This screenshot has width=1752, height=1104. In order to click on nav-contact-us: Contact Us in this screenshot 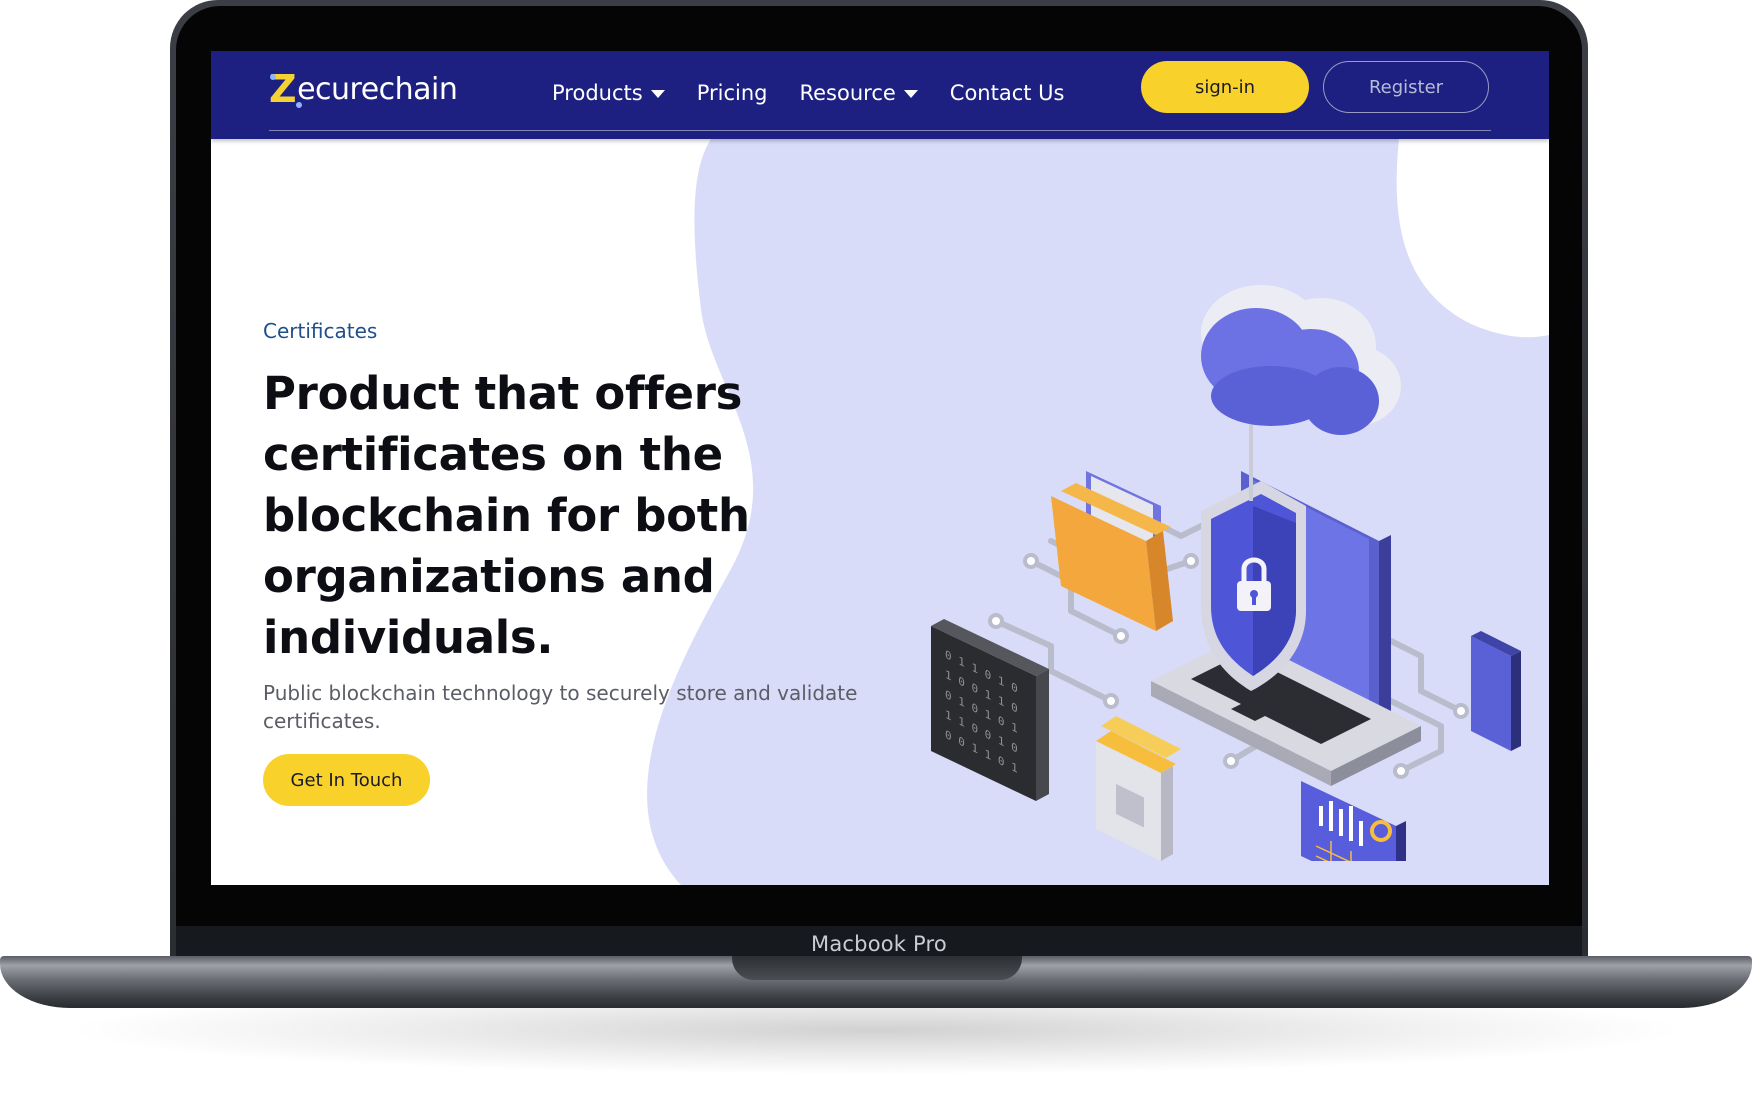, I will do `click(1007, 93)`.